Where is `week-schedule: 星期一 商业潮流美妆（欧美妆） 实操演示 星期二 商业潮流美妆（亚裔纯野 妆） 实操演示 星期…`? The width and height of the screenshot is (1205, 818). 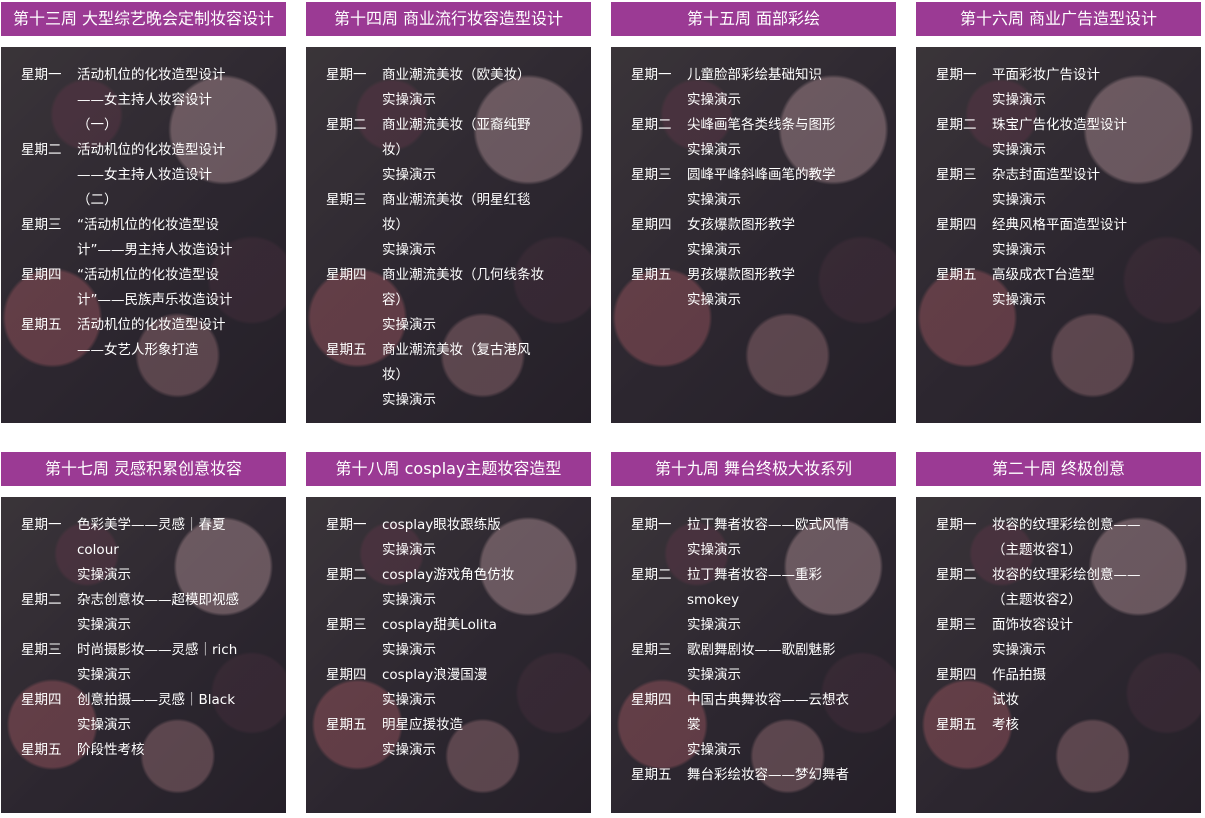 week-schedule: 星期一 商业潮流美妆（欧美妆） 实操演示 星期二 商业潮流美妆（亚裔纯野 妆） 实操演示 星期… is located at coordinates (448, 235).